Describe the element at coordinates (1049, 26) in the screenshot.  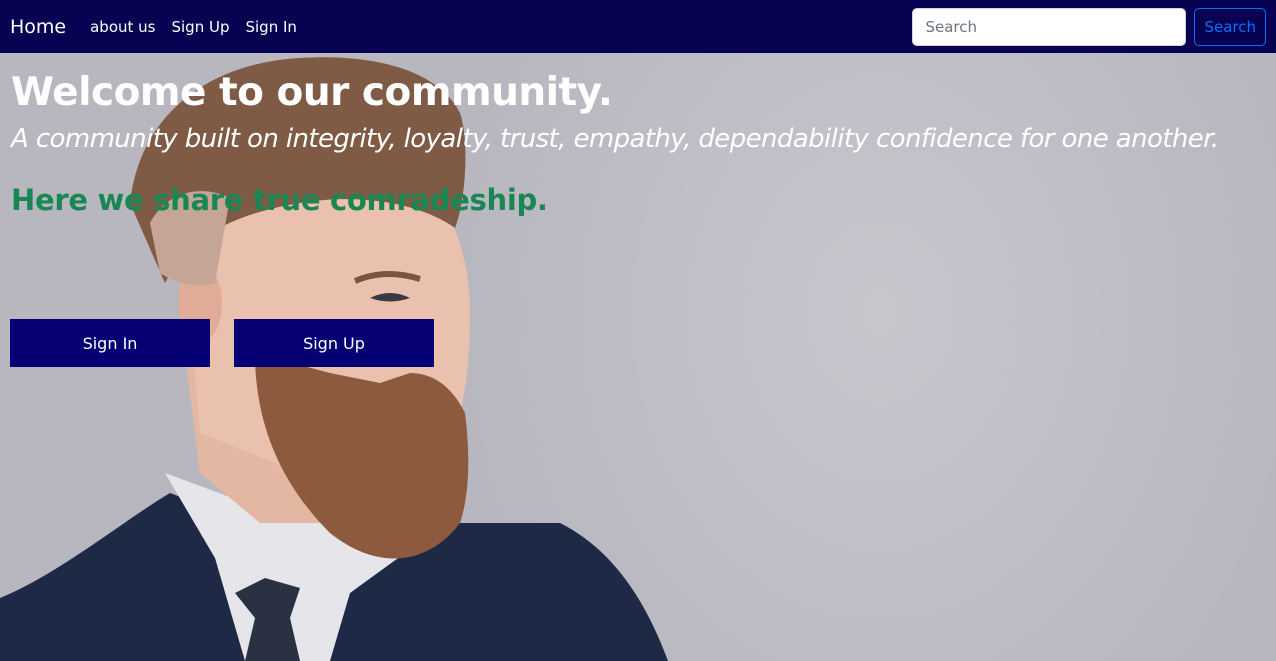
I see `search-input` at that location.